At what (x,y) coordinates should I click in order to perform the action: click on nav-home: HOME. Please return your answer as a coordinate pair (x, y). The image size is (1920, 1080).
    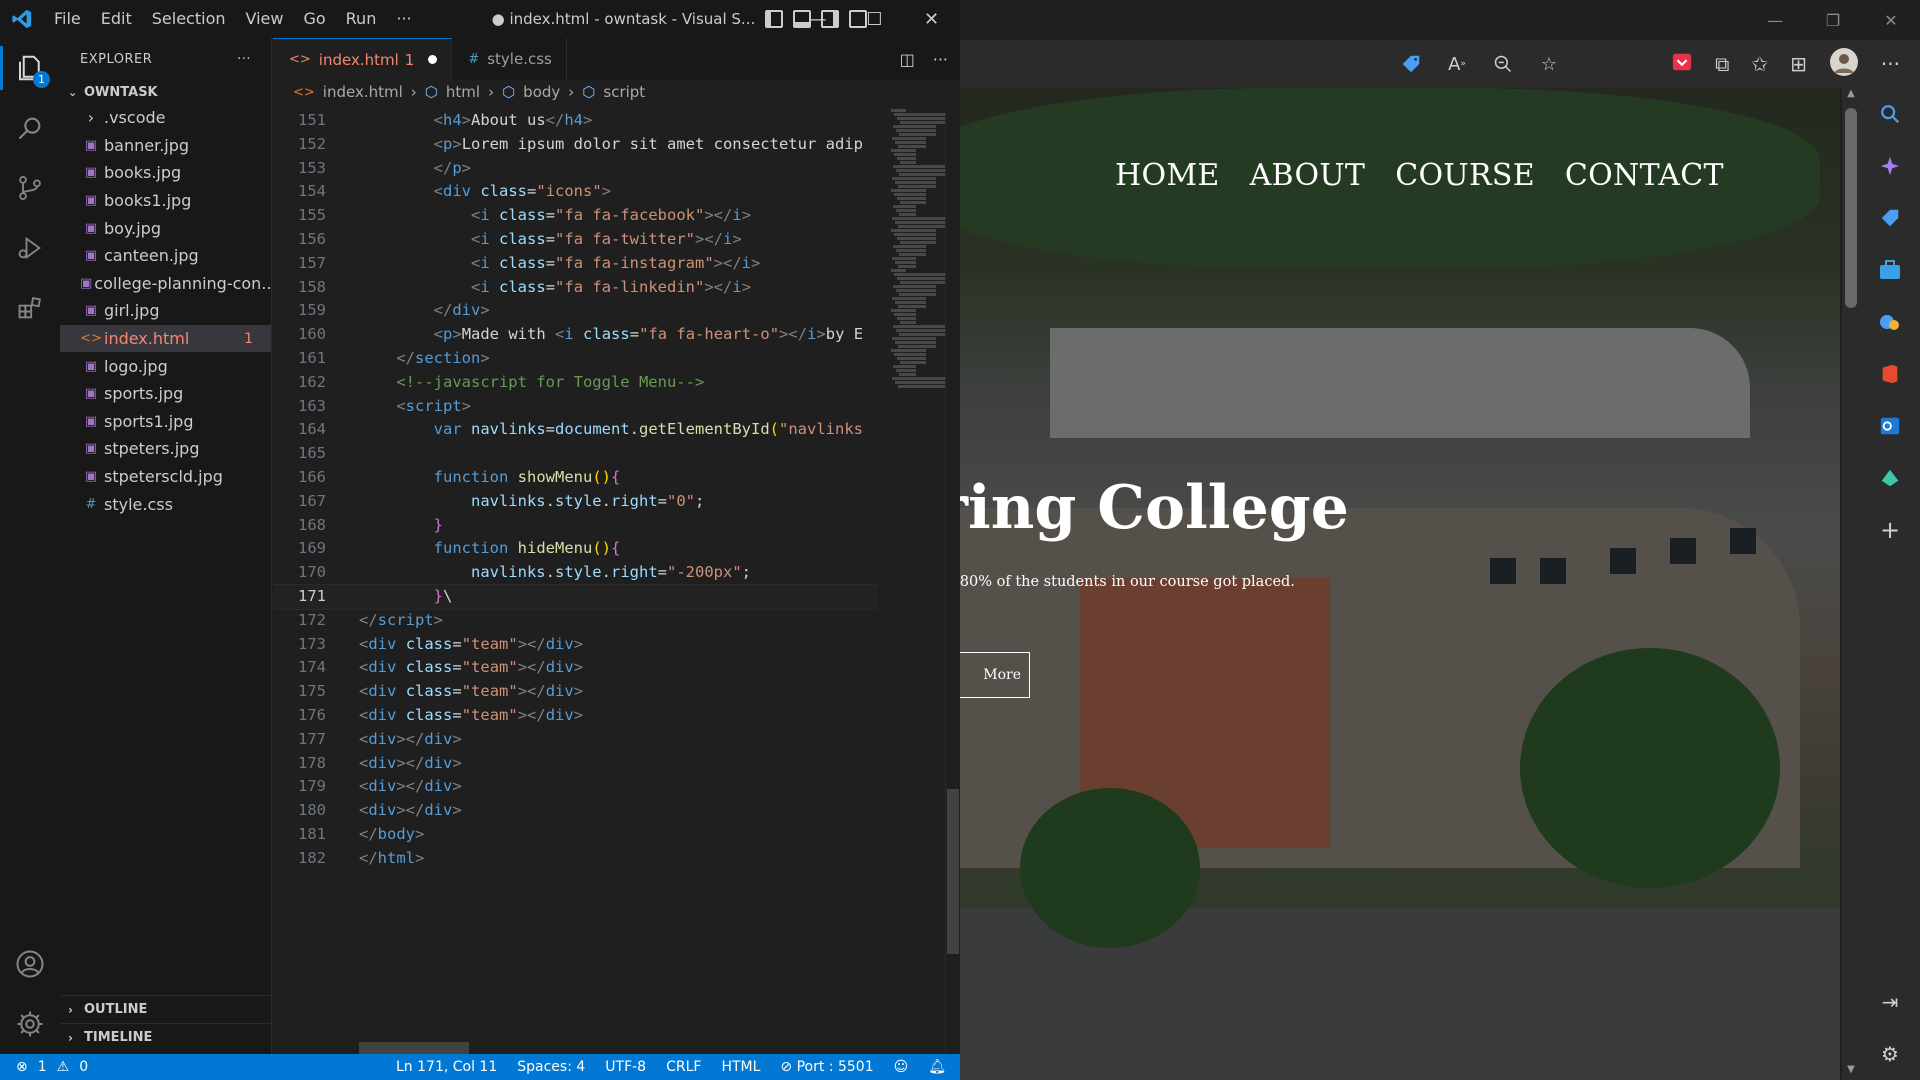
    Looking at the image, I should click on (1167, 175).